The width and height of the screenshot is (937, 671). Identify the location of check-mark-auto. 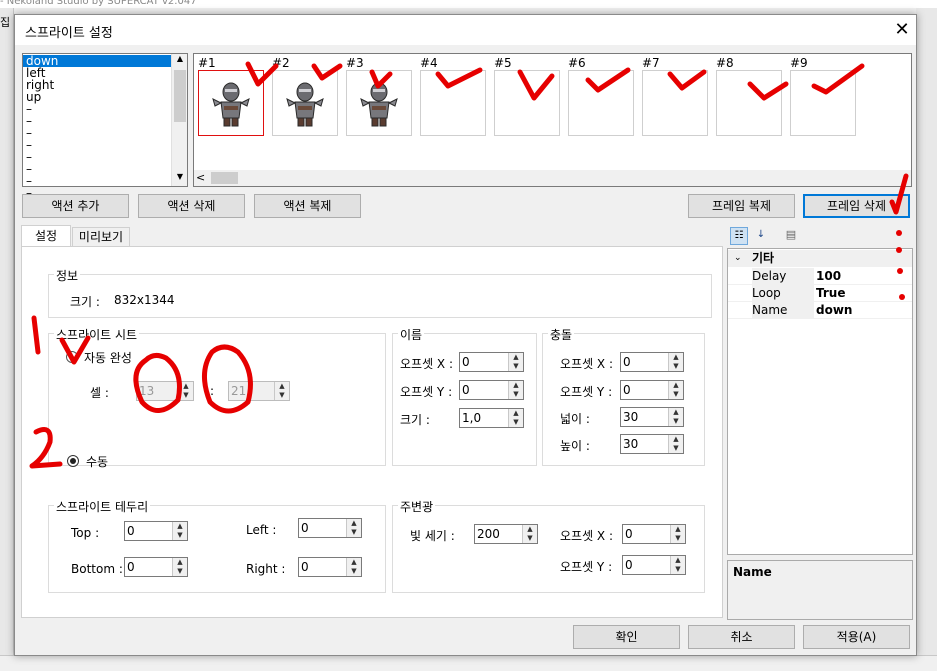
(75, 350).